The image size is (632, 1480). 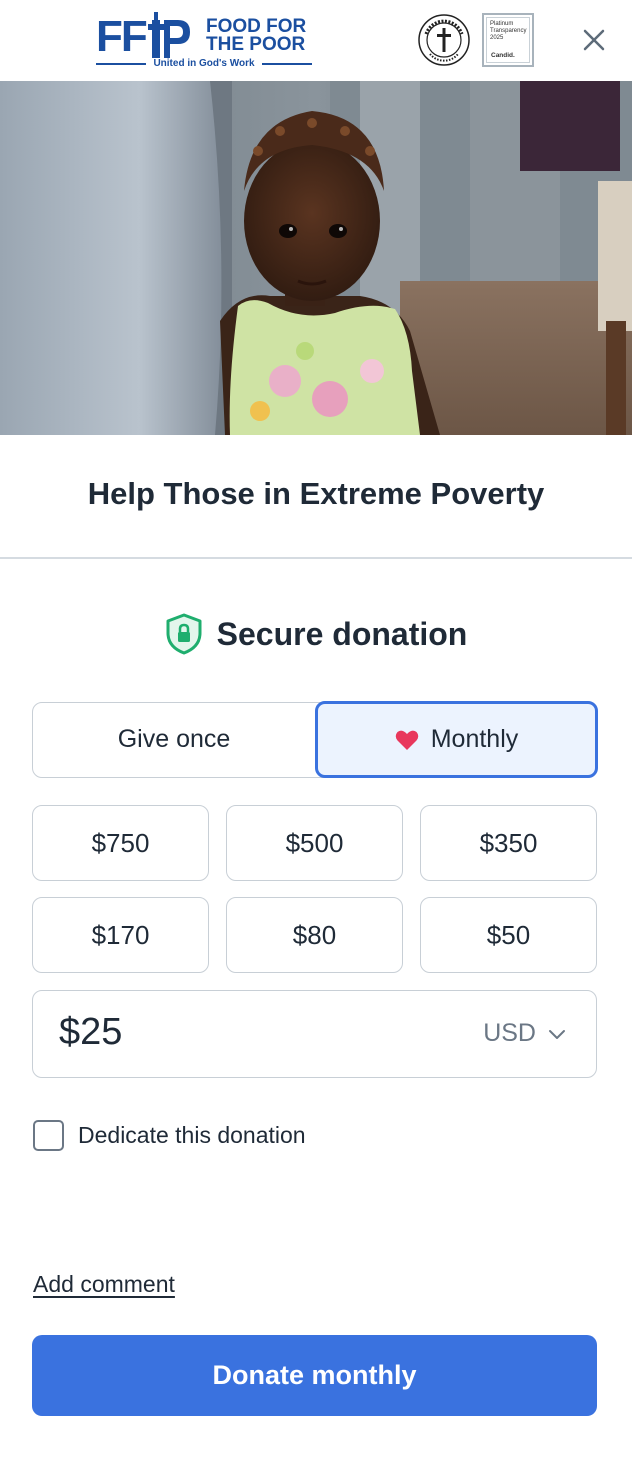 I want to click on amount-input: $25 USD, so click(x=314, y=1034).